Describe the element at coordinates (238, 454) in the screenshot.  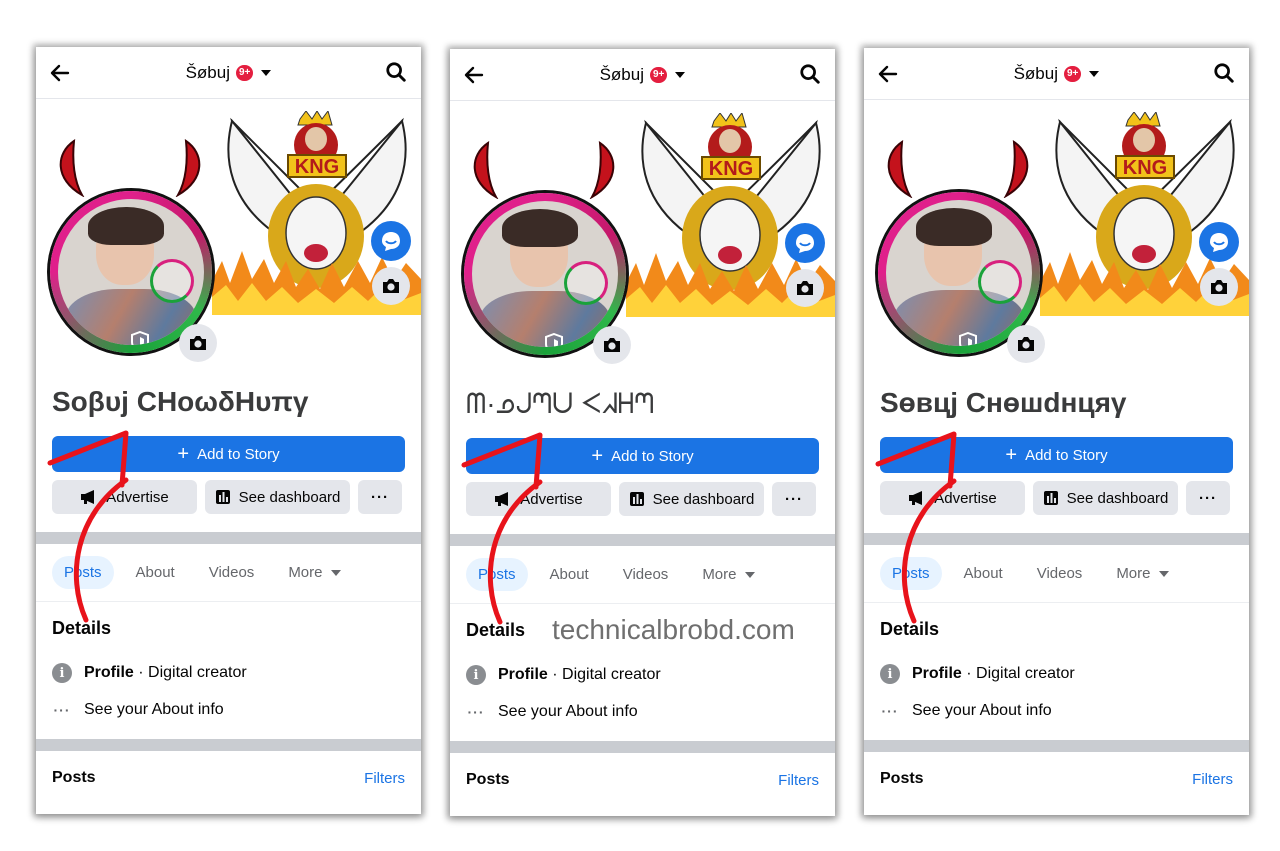
I see `add-to-story-label: Add to Story` at that location.